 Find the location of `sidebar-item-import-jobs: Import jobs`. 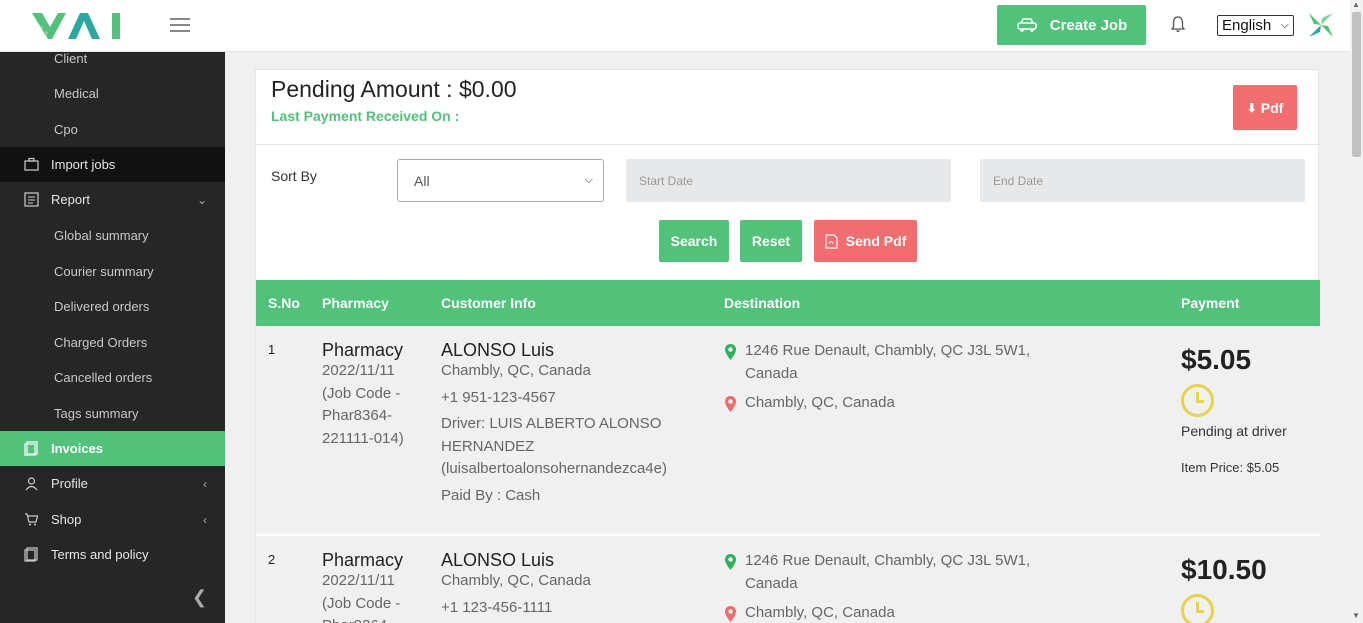

sidebar-item-import-jobs: Import jobs is located at coordinates (112, 164).